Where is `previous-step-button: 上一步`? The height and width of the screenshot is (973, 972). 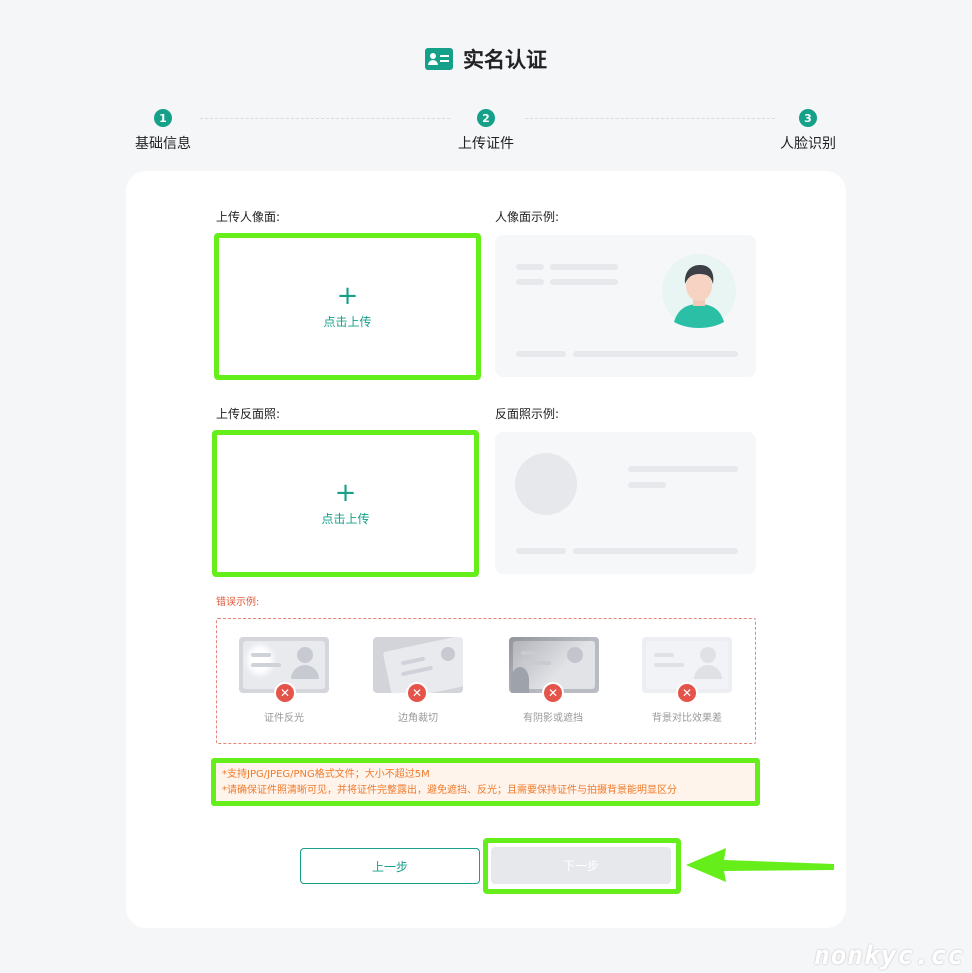
previous-step-button: 上一步 is located at coordinates (390, 866).